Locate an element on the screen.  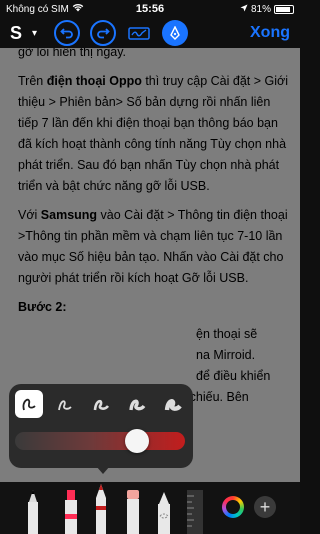
add-button: + is located at coordinates (265, 507).